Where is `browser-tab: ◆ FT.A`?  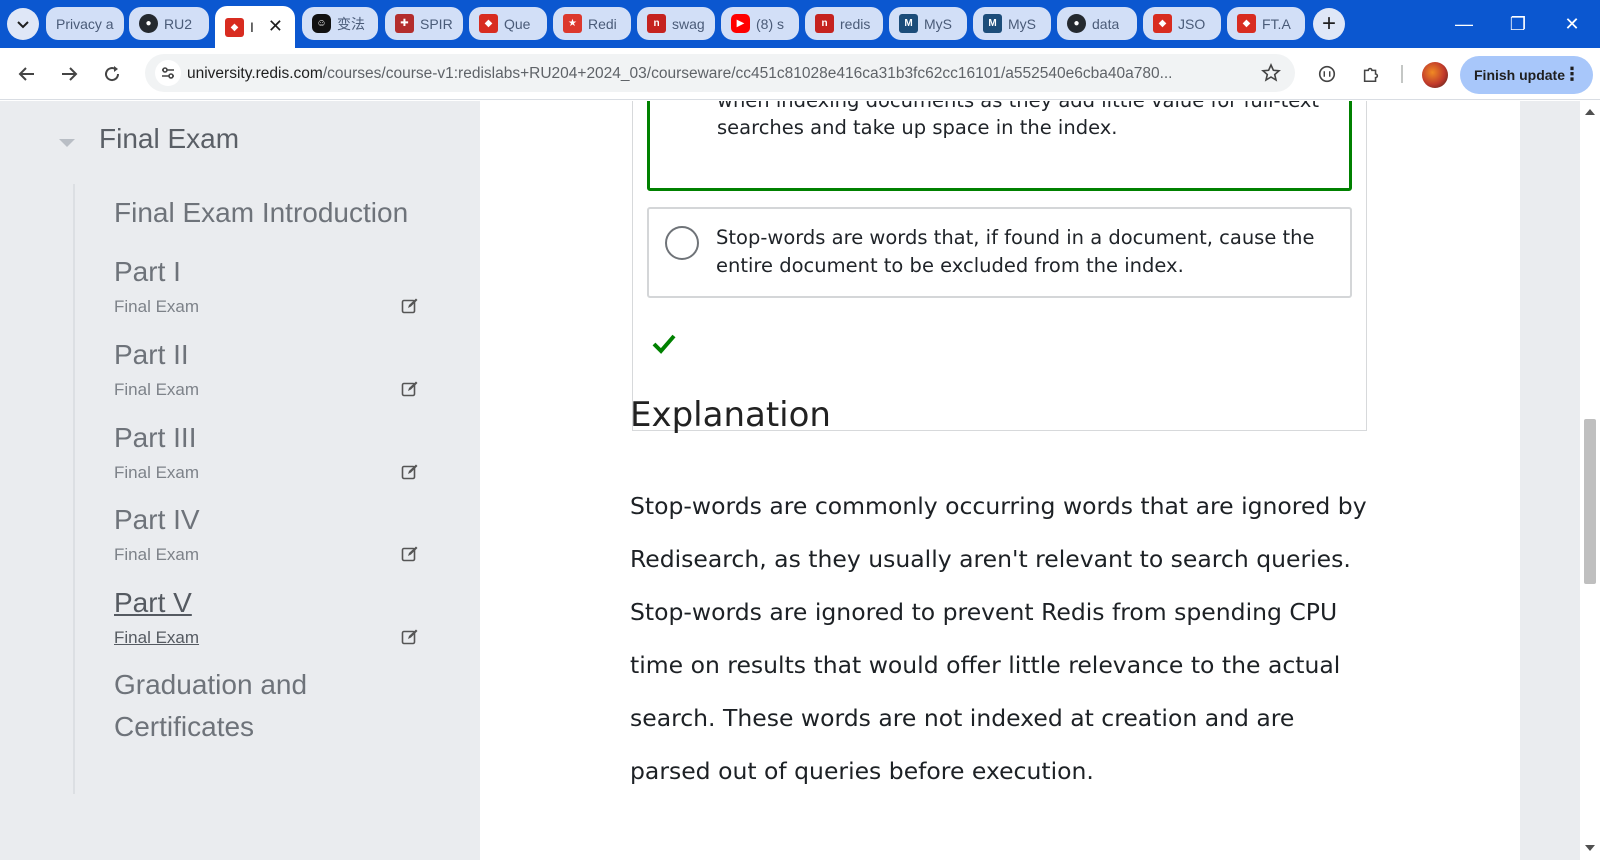 browser-tab: ◆ FT.A is located at coordinates (1266, 23).